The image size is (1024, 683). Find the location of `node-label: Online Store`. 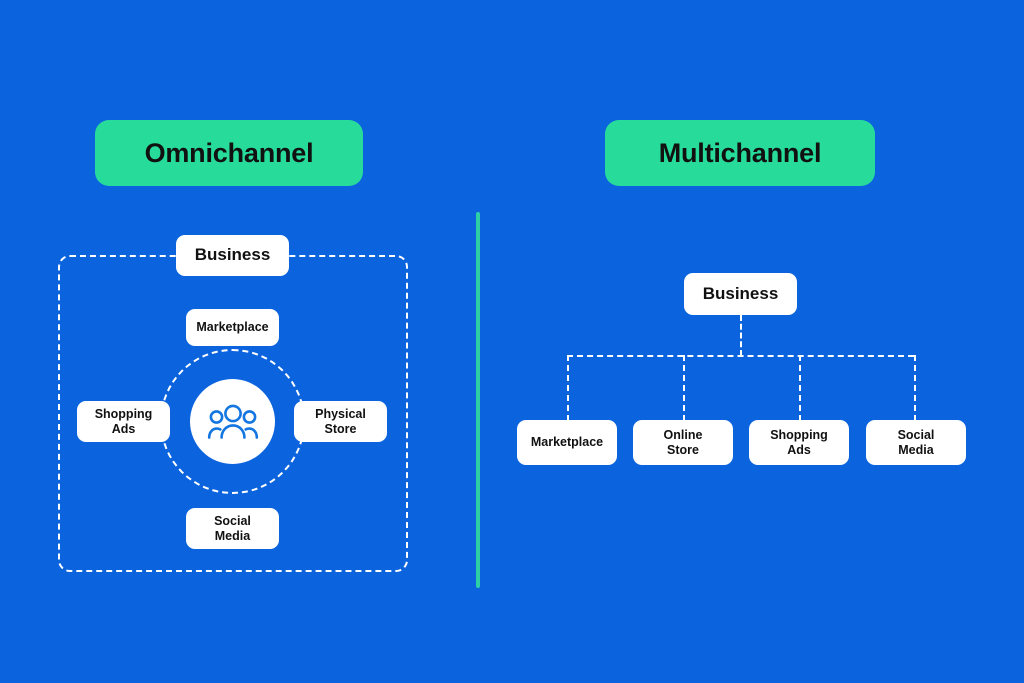

node-label: Online Store is located at coordinates (683, 443).